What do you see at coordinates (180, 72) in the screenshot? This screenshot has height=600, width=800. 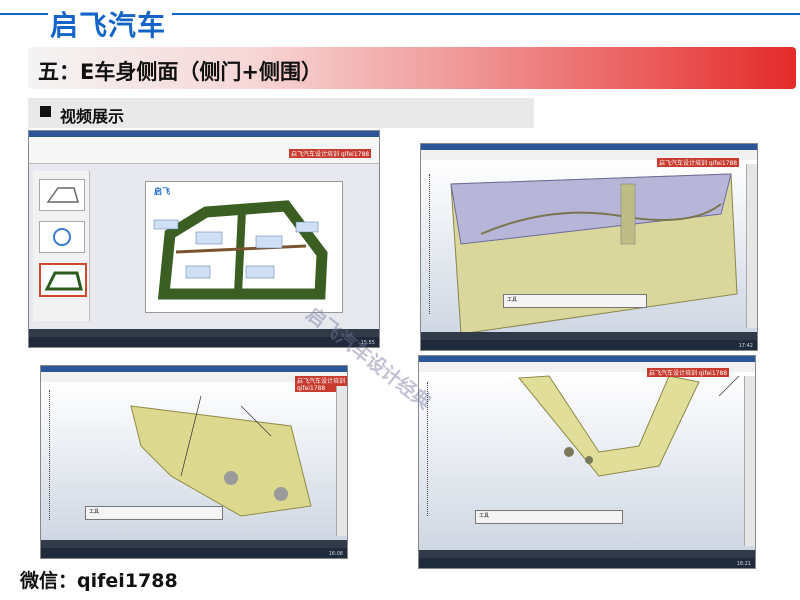 I see `slide-title: 五：E车身侧面（侧门+侧围）` at bounding box center [180, 72].